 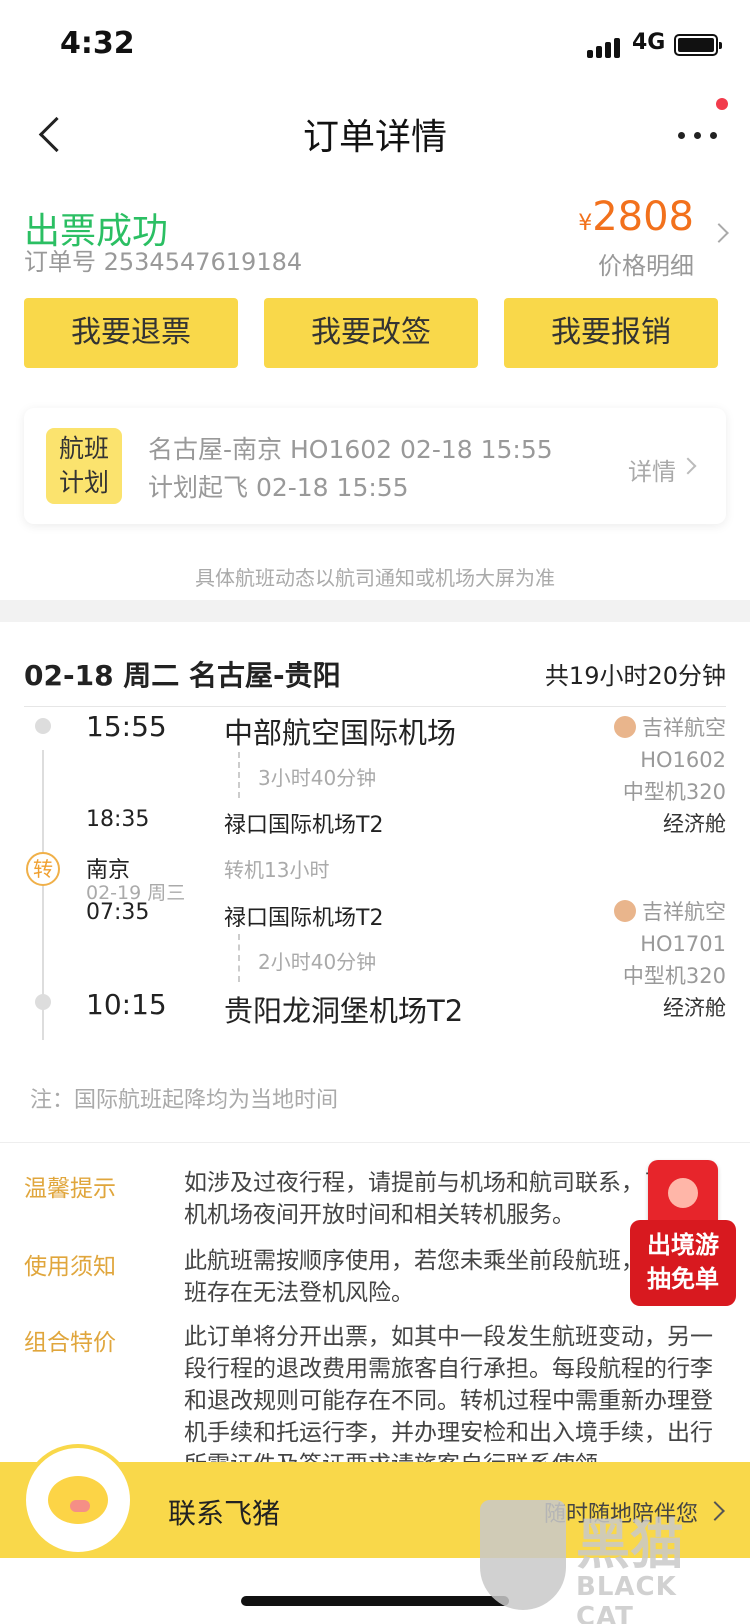 I want to click on promo-badge: 出境游 抽免单, so click(x=683, y=1236).